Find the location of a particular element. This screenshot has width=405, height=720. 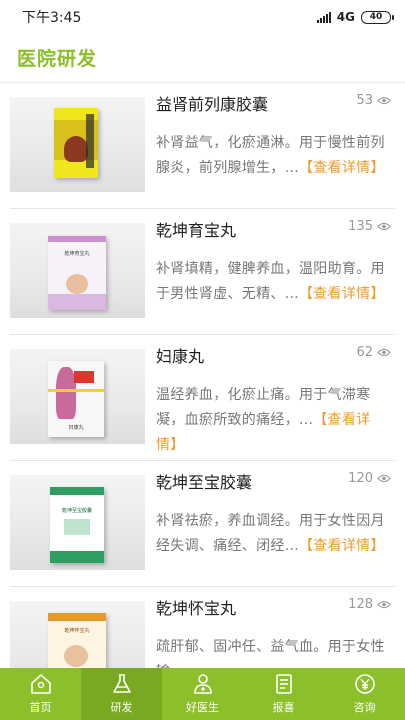

product-name: 益肾前列康胶囊 is located at coordinates (212, 103).